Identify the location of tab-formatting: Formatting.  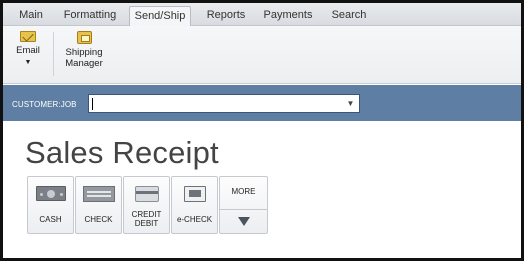
(90, 16).